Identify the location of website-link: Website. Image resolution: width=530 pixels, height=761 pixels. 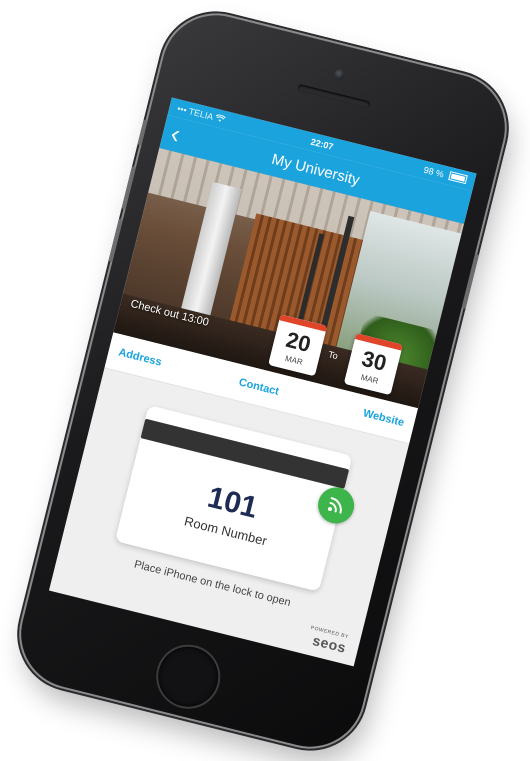
(384, 418).